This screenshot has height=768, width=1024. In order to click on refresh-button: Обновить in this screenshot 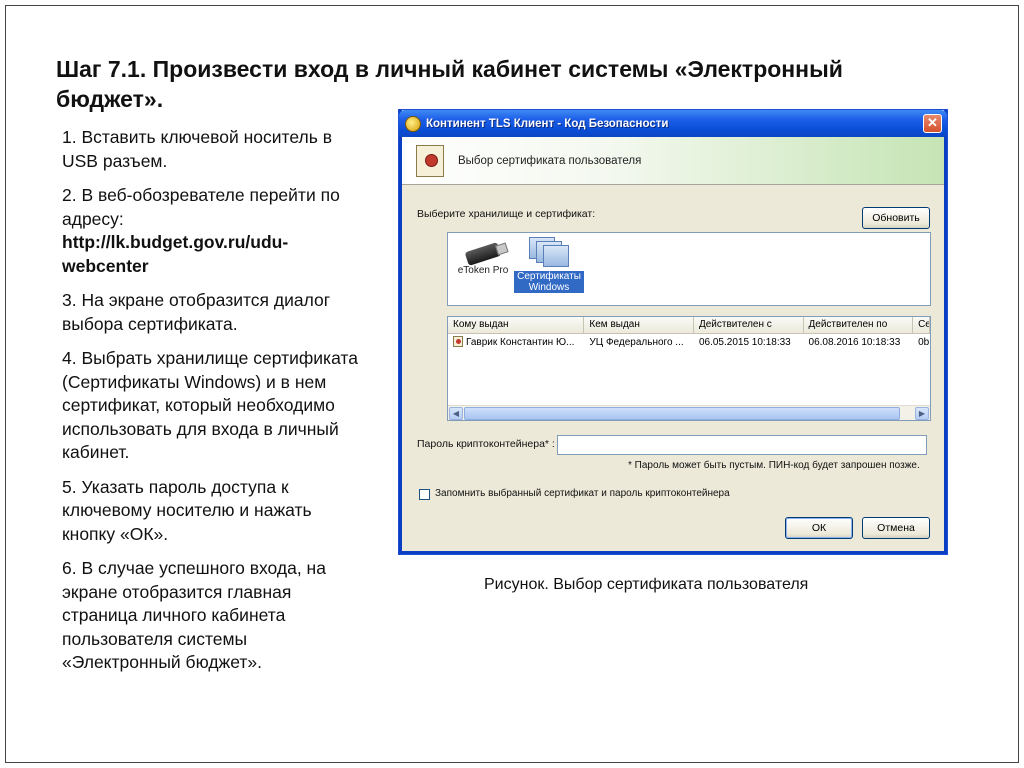, I will do `click(896, 218)`.